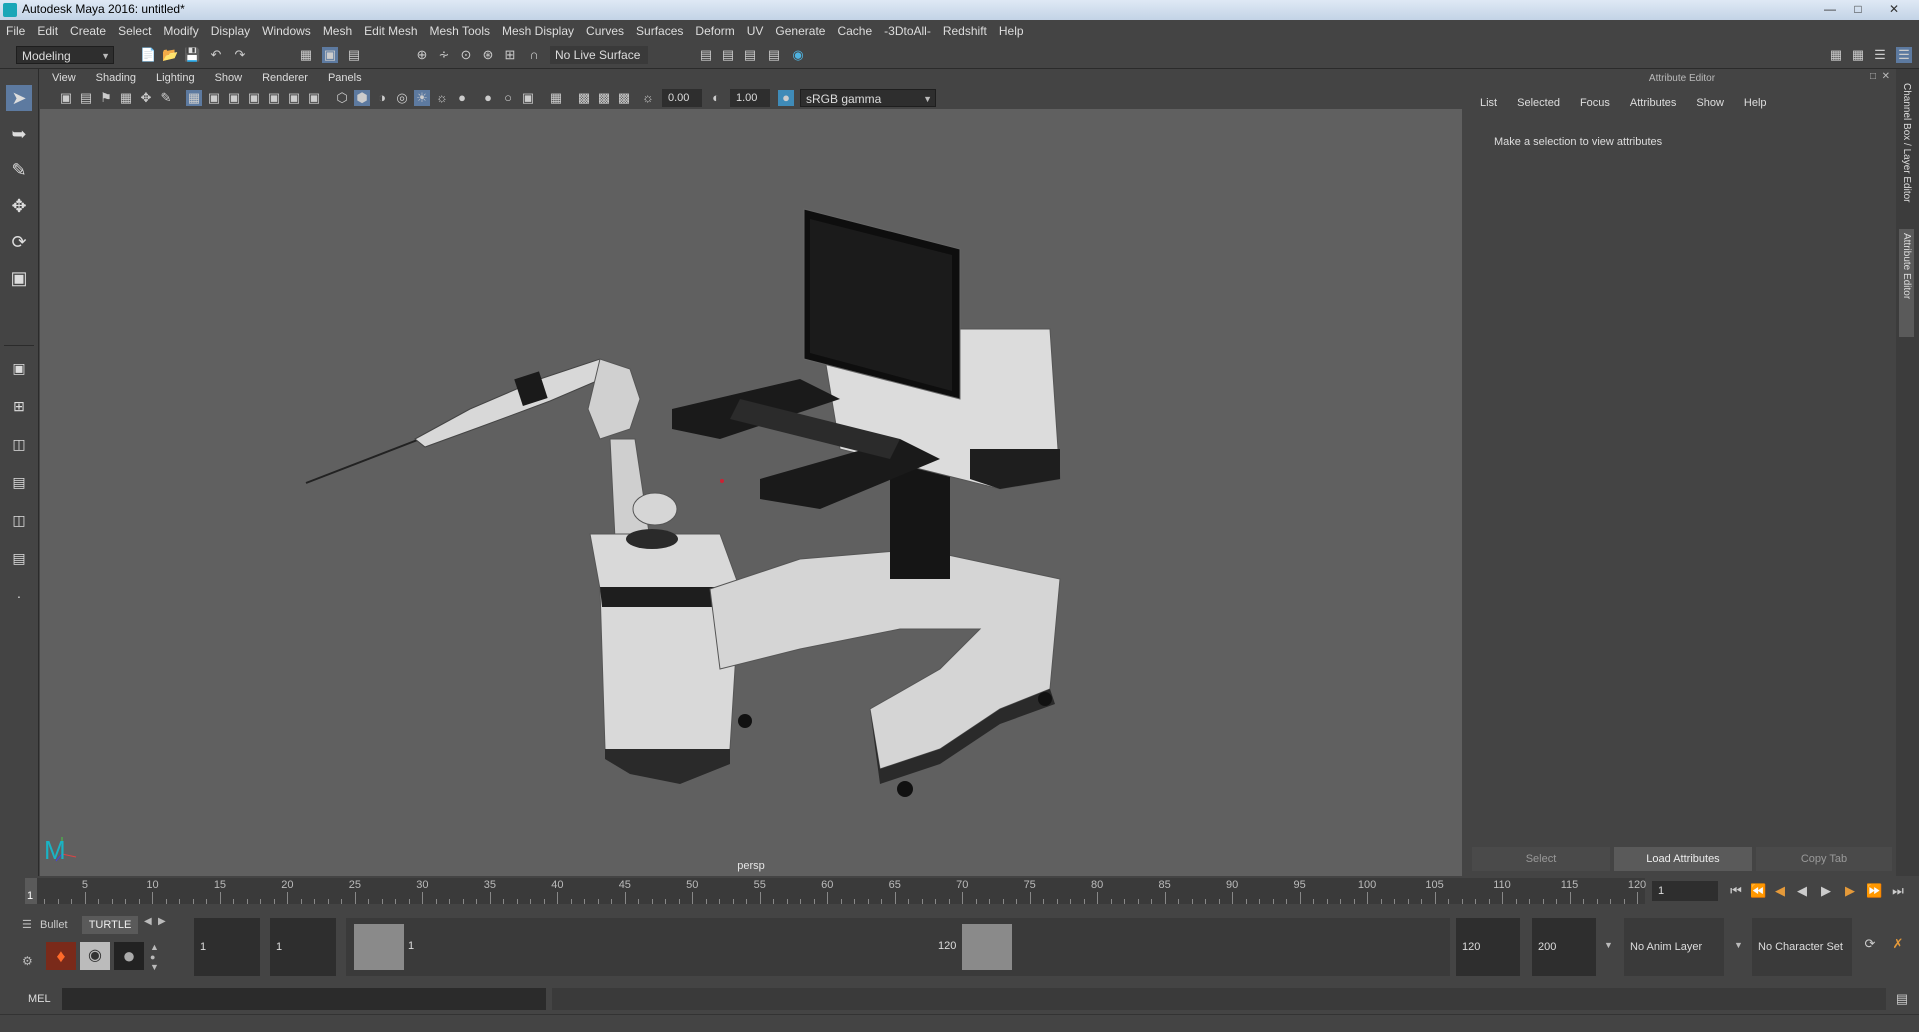 The height and width of the screenshot is (1032, 1919). I want to click on chevron-down-icon: ▼, so click(1608, 945).